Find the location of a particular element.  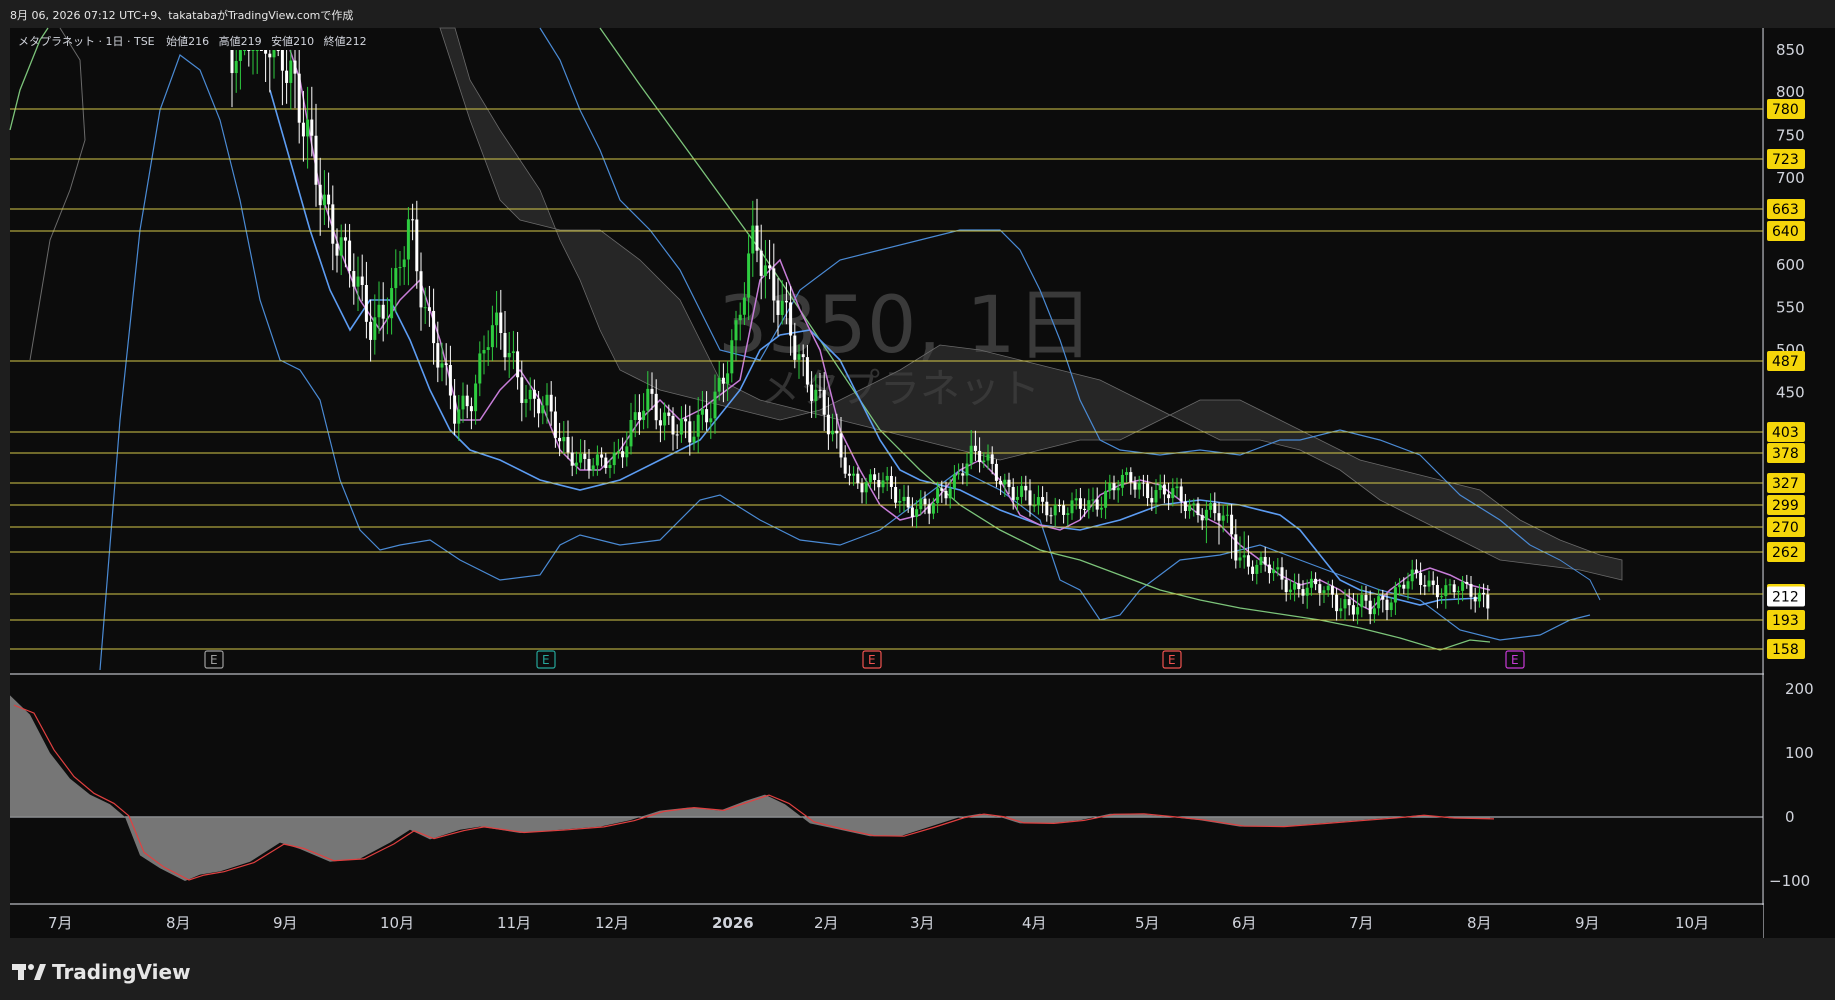

oscillator-tick-label: 100 is located at coordinates (1799, 753).